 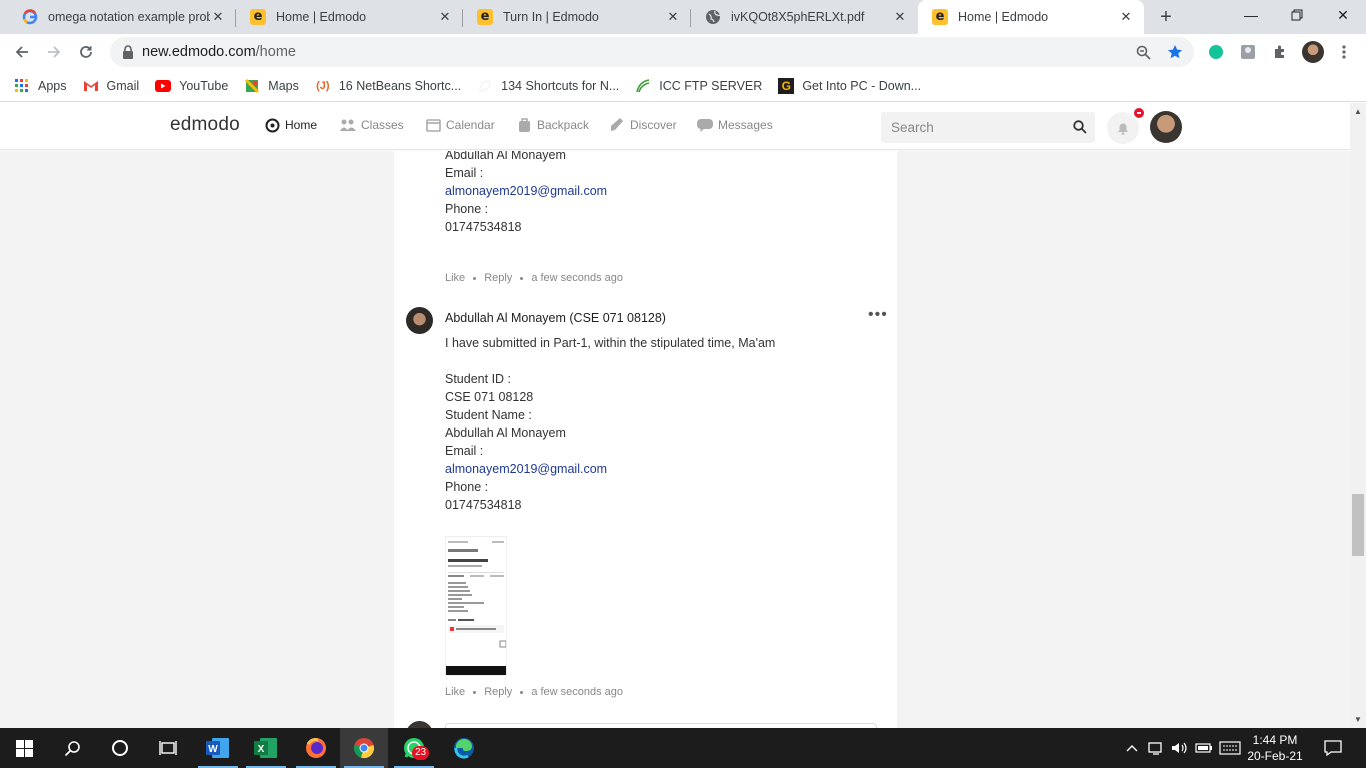 What do you see at coordinates (1251, 15) in the screenshot?
I see `minimize-button: —` at bounding box center [1251, 15].